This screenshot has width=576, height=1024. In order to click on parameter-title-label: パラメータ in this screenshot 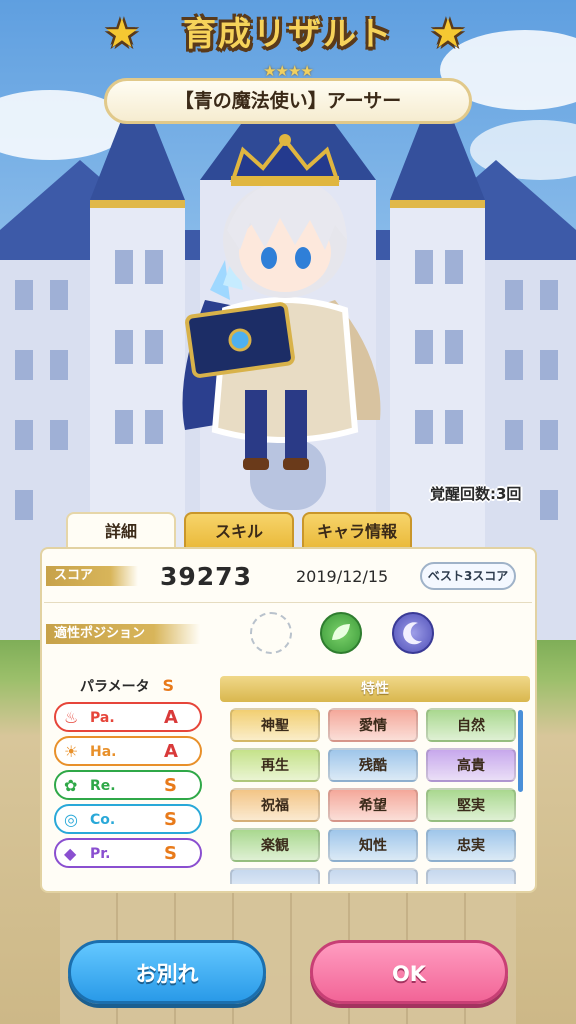, I will do `click(115, 687)`.